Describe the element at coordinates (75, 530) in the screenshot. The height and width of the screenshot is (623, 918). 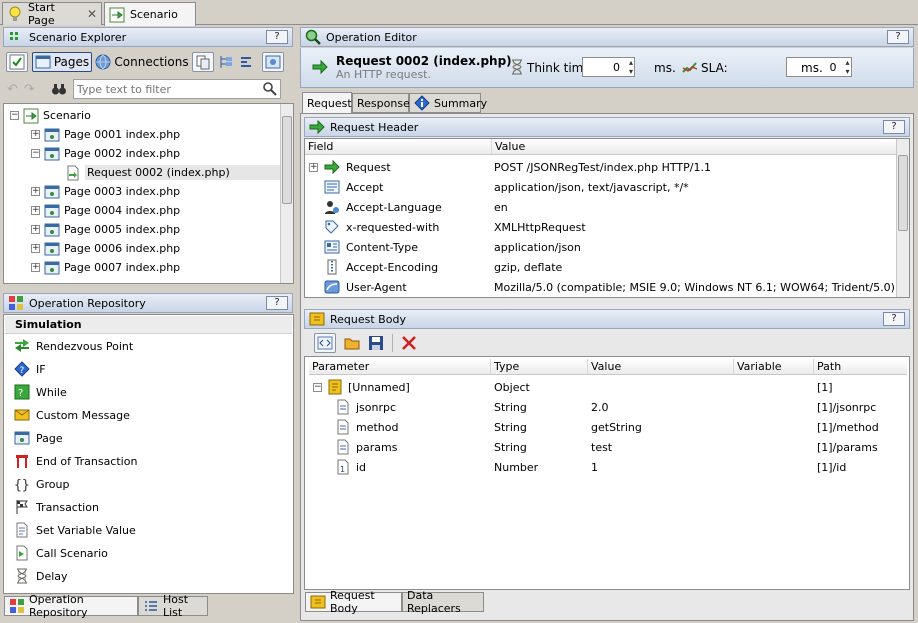
I see `operation-item: Set Variable Value` at that location.